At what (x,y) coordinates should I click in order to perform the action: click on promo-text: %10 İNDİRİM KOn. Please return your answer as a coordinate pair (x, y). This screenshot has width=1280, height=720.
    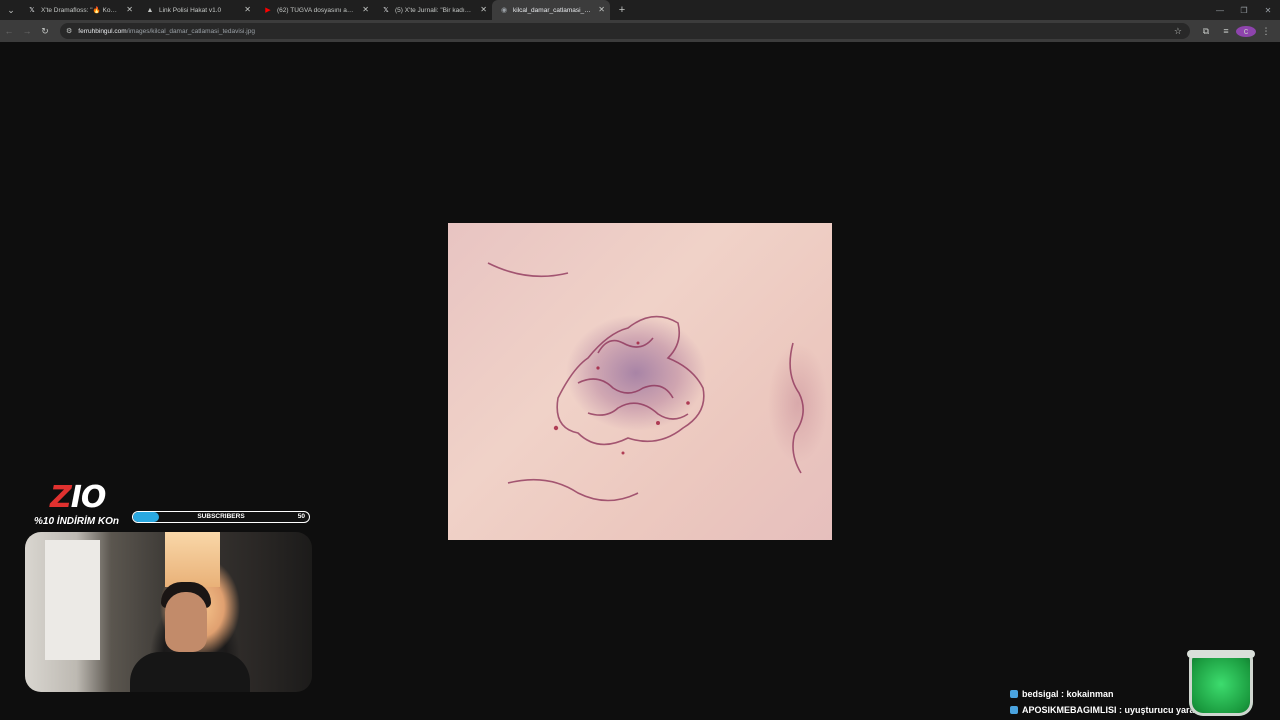
    Looking at the image, I should click on (77, 521).